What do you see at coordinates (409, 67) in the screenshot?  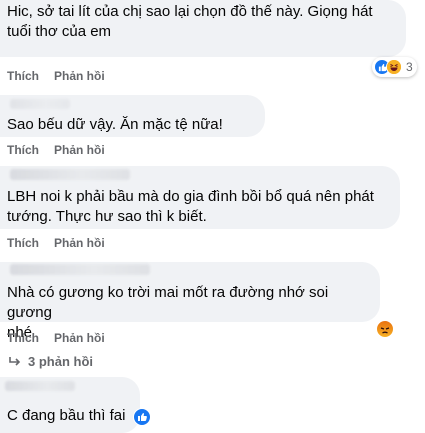 I see `reaction-count: 3` at bounding box center [409, 67].